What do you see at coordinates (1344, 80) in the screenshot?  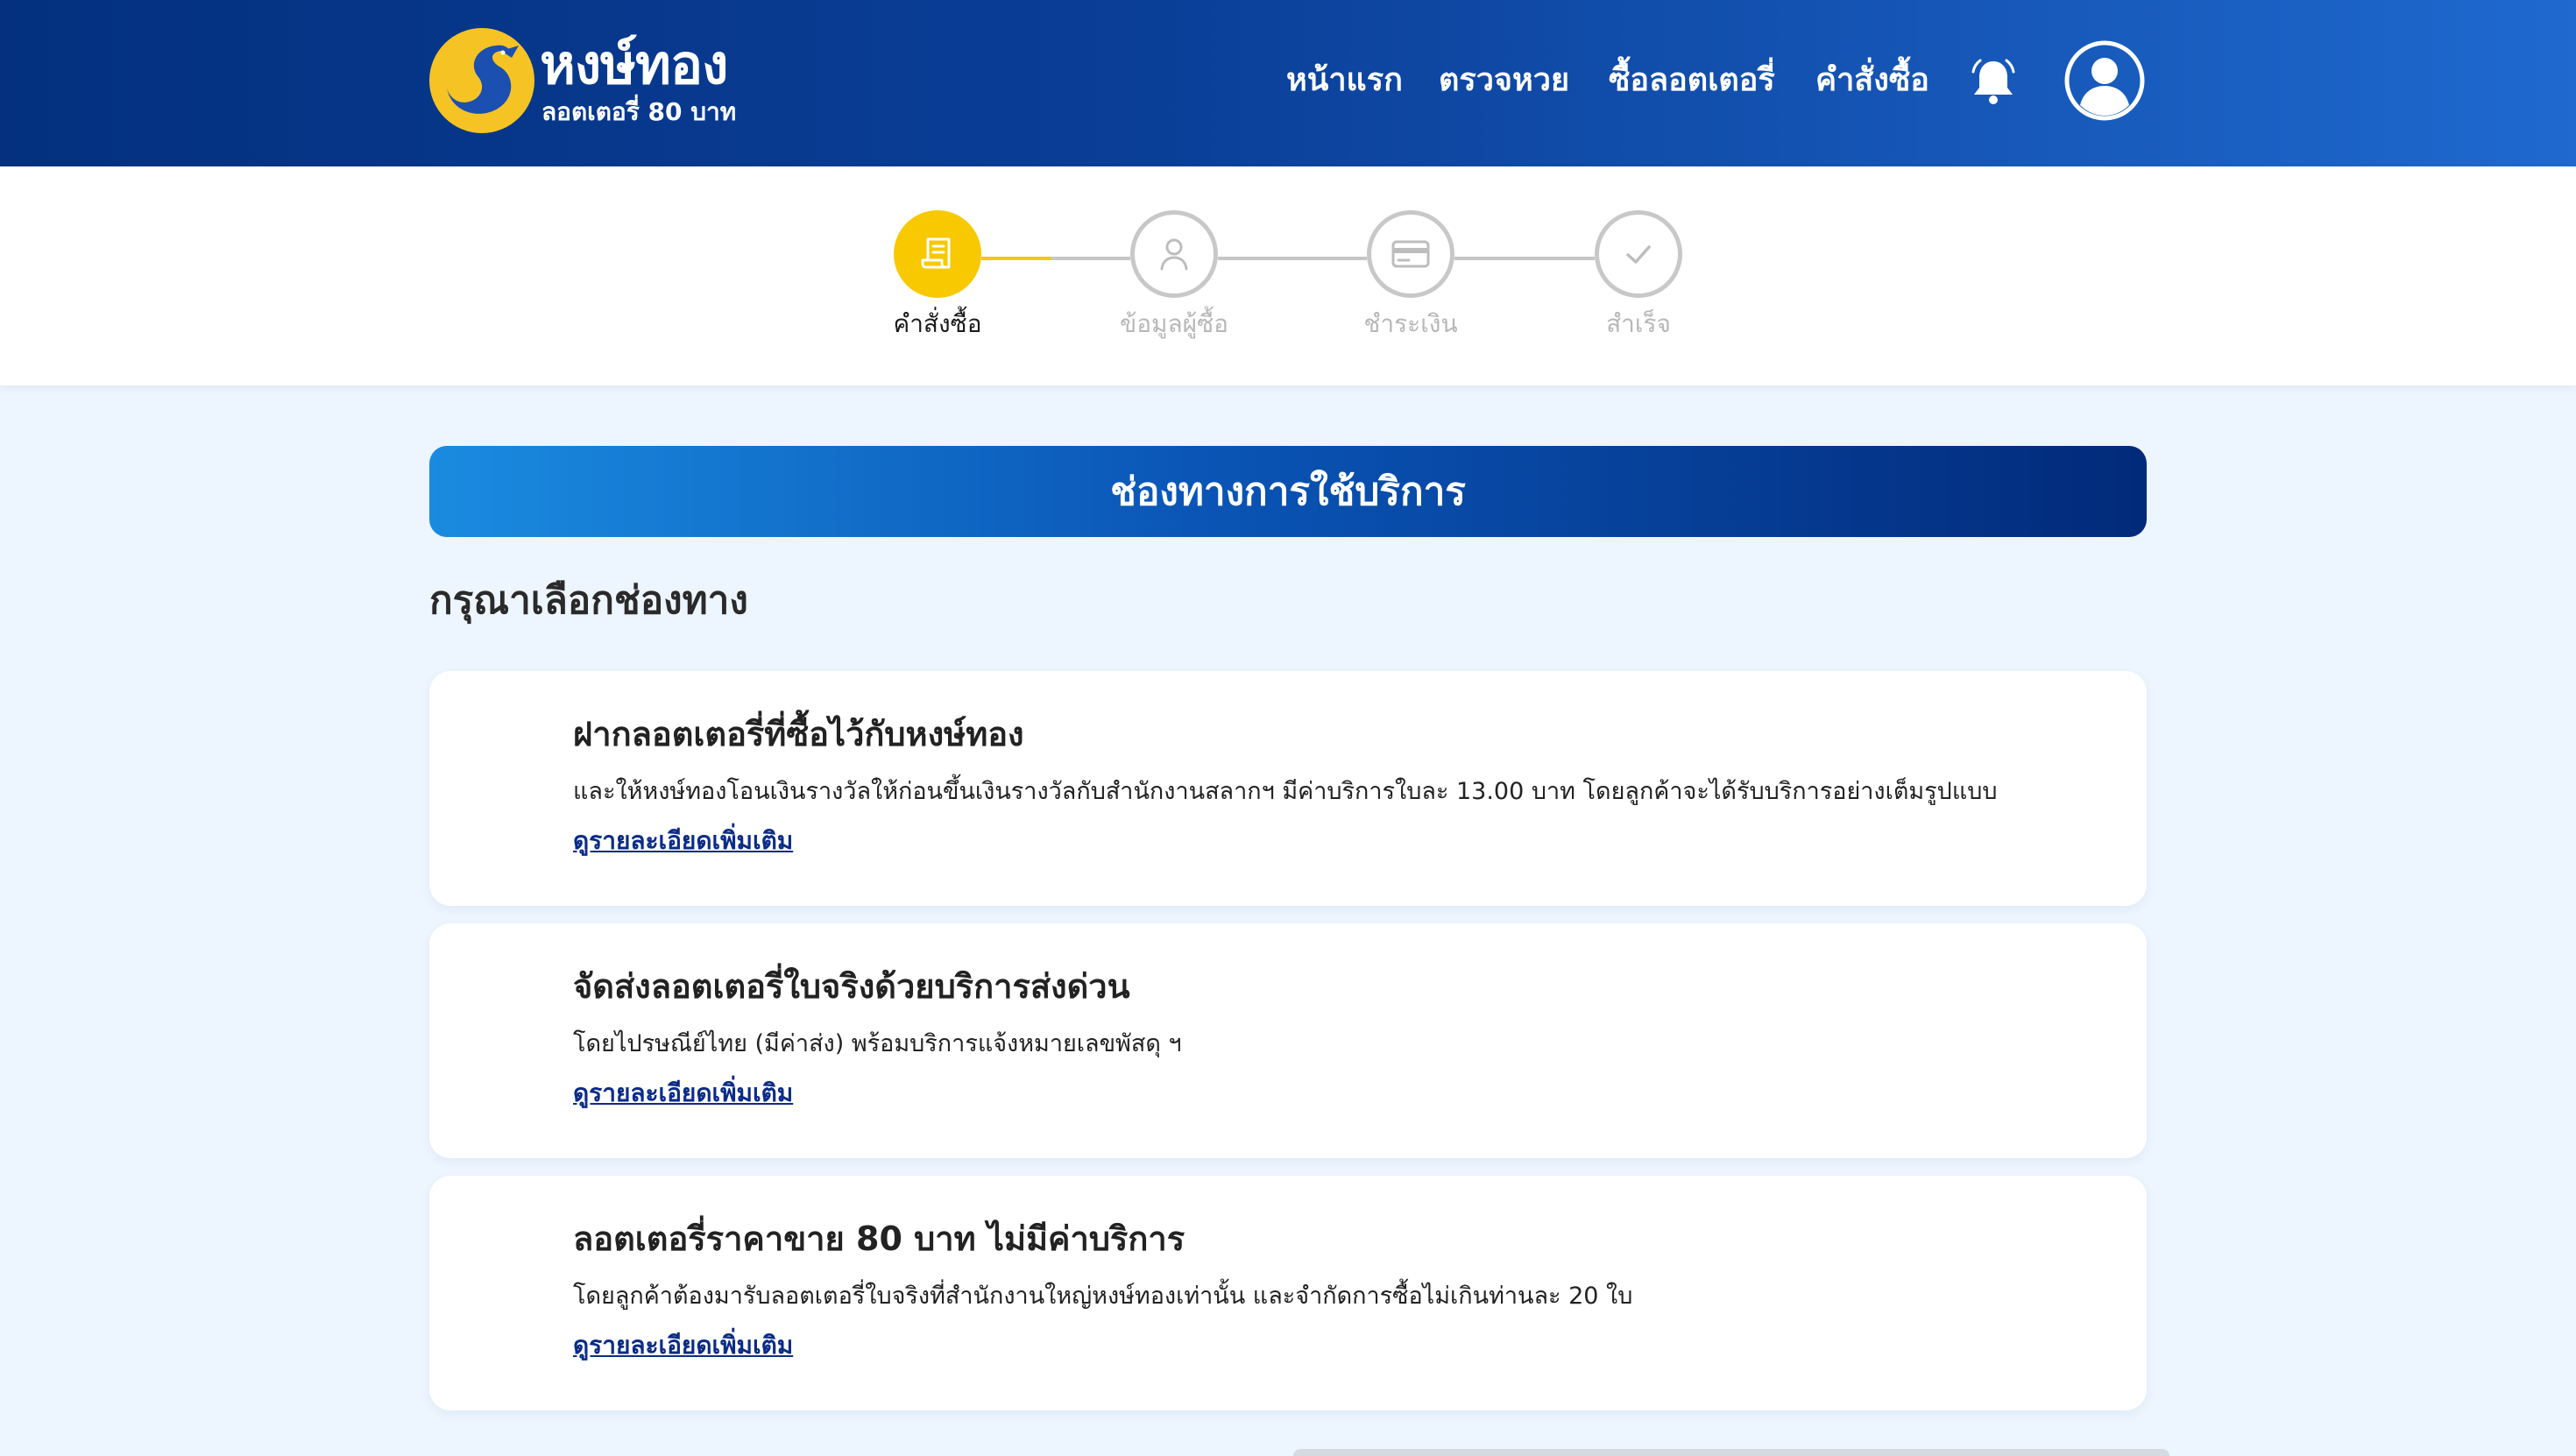 I see `nav-home: หน้าแรก` at bounding box center [1344, 80].